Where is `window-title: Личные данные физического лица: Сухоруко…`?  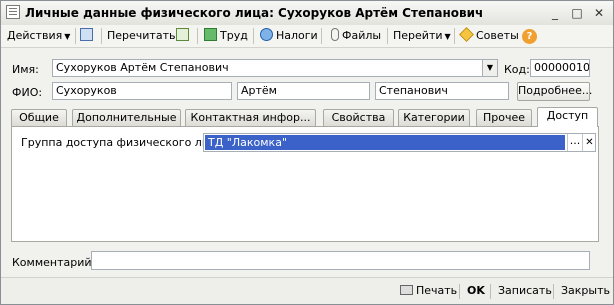 window-title: Личные данные физического лица: Сухоруко… is located at coordinates (254, 13).